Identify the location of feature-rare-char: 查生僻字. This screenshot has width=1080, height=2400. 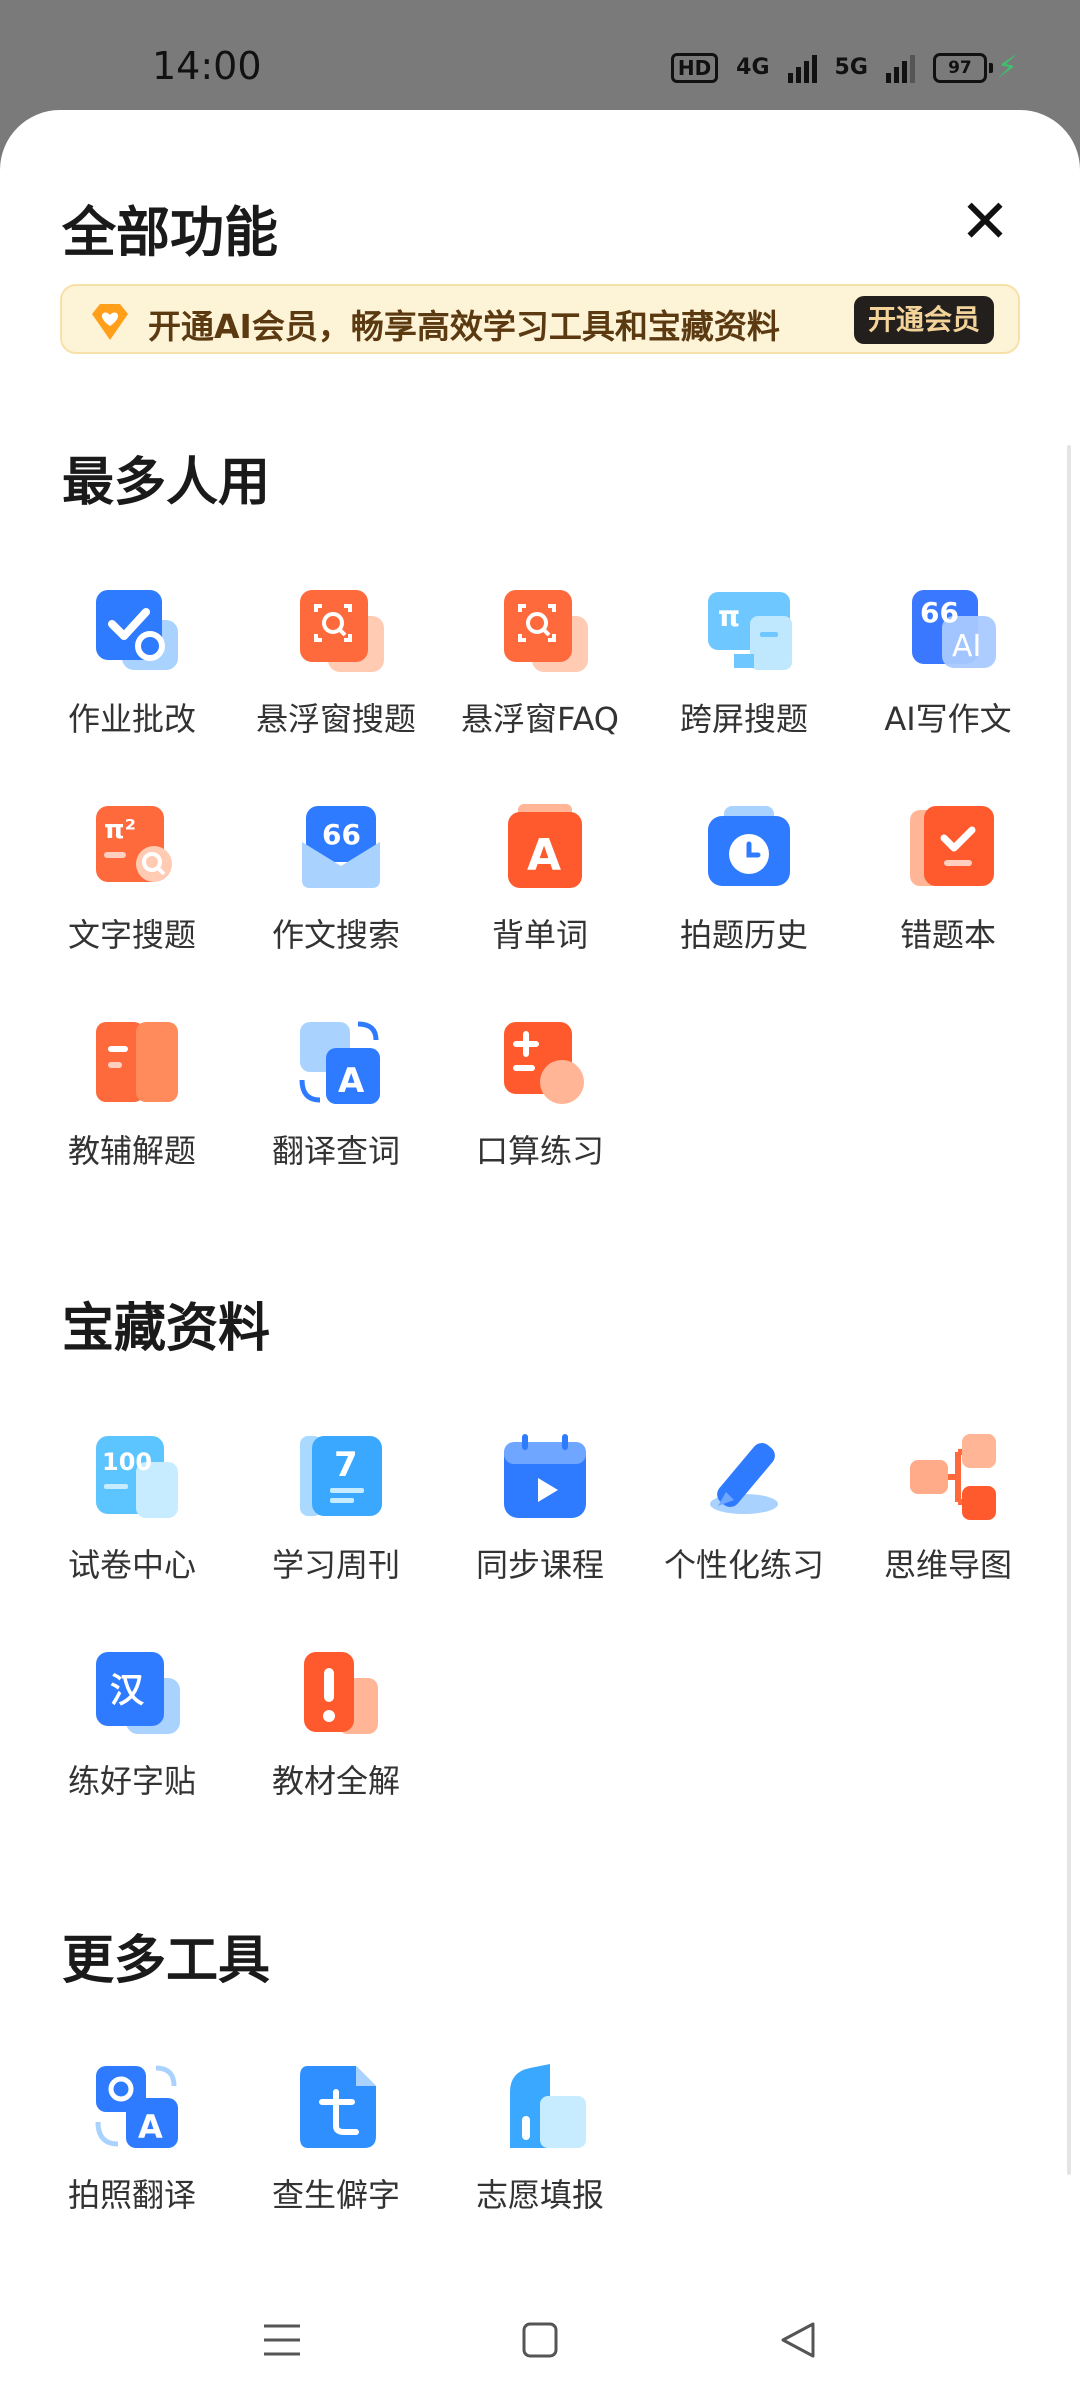
(336, 2147).